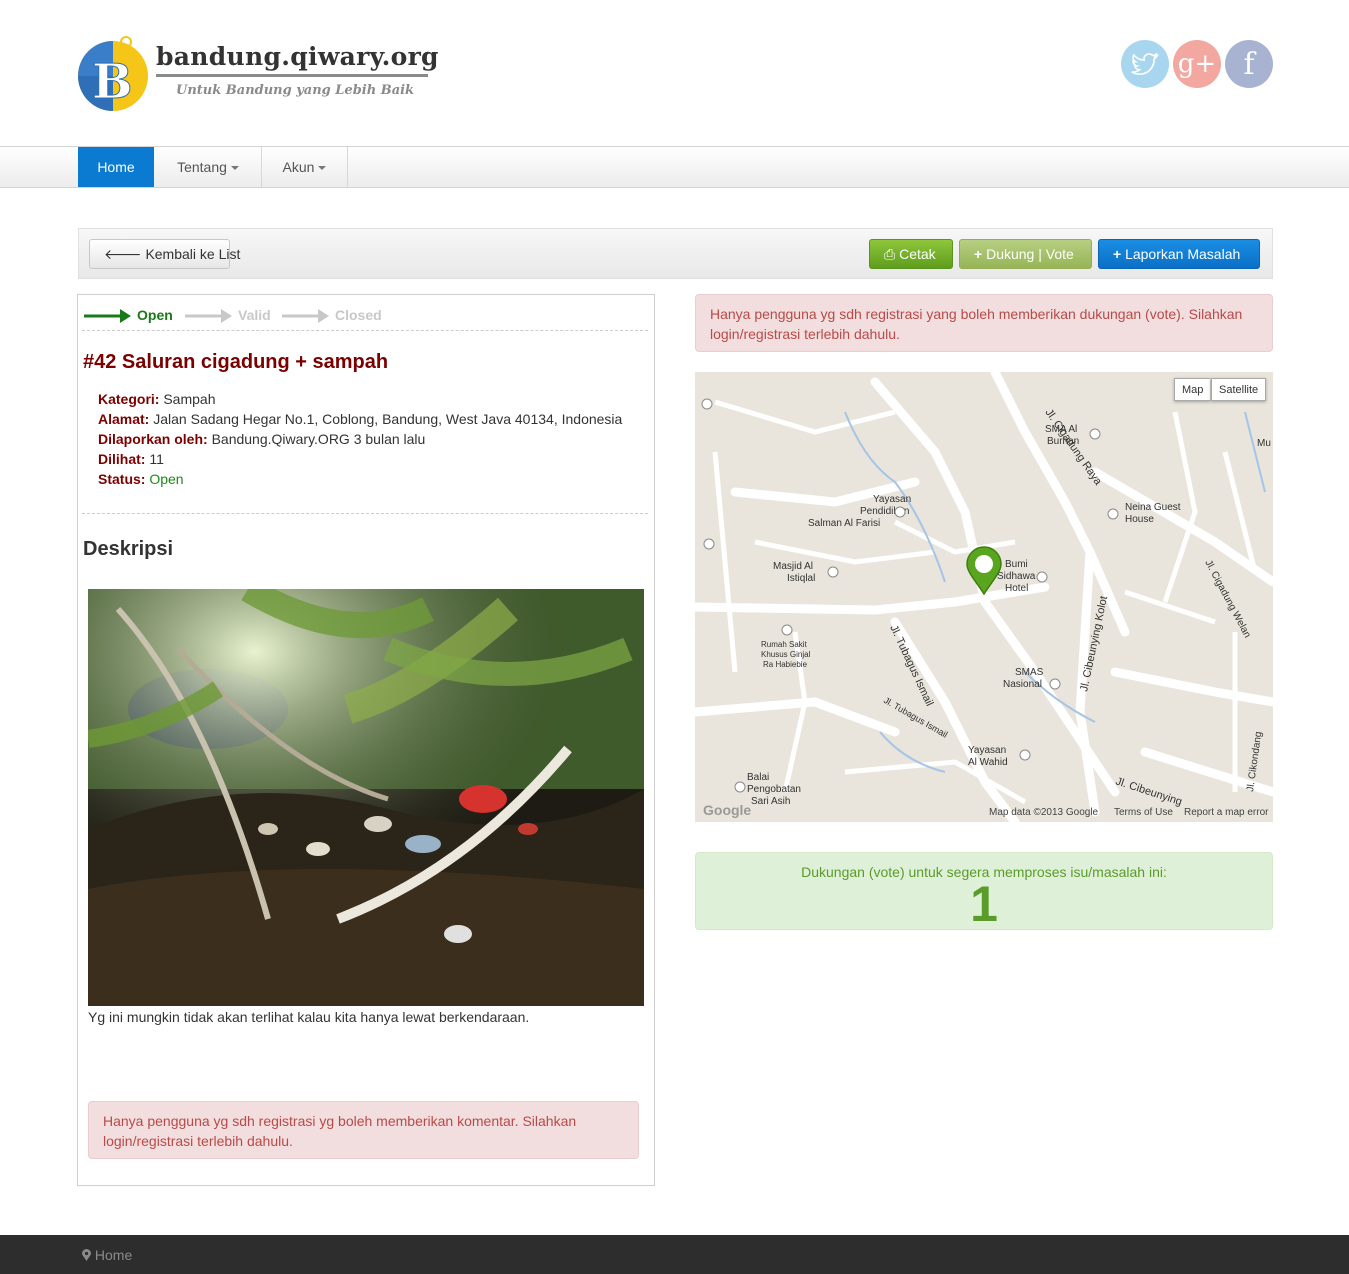  I want to click on svg-text: Balai, so click(758, 777).